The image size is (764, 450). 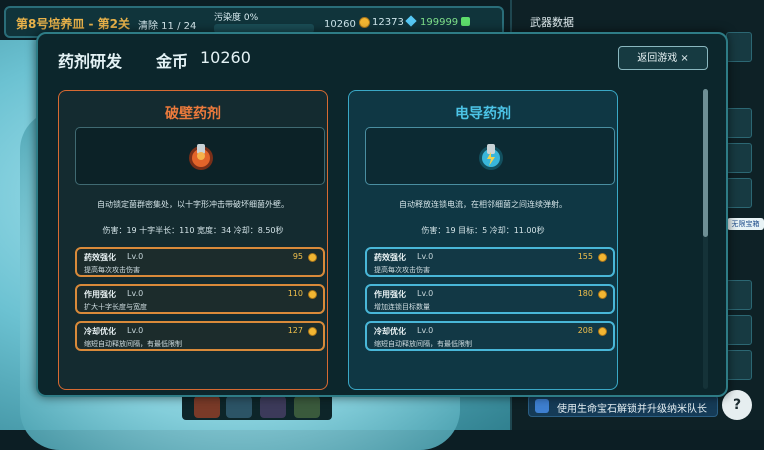 What do you see at coordinates (745, 224) in the screenshot?
I see `infinite-chest-badge: 无限宝箱` at bounding box center [745, 224].